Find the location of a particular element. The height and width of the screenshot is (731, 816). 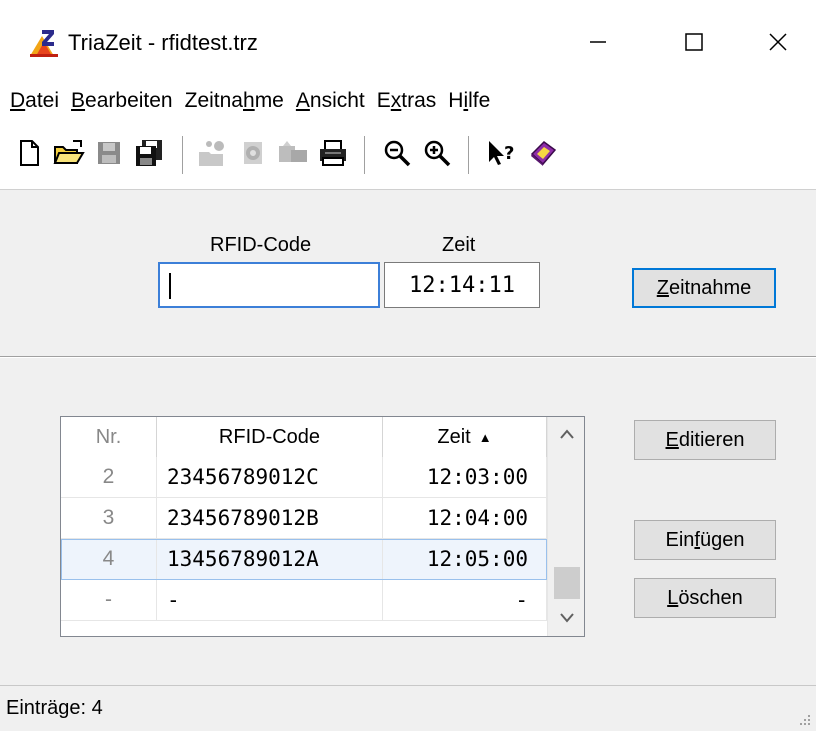

context-help-icon: ? is located at coordinates (503, 153).